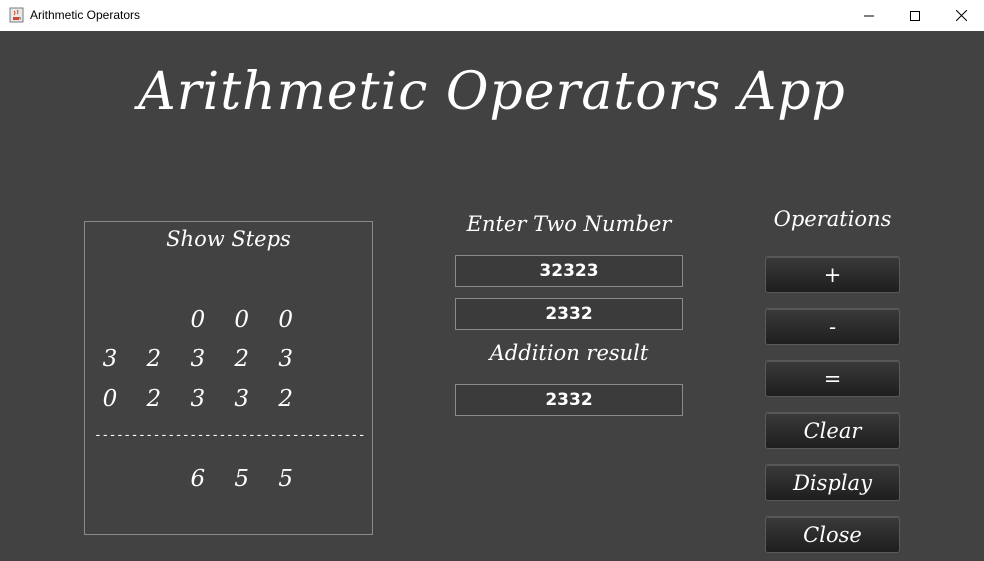  Describe the element at coordinates (569, 400) in the screenshot. I see `result-field` at that location.